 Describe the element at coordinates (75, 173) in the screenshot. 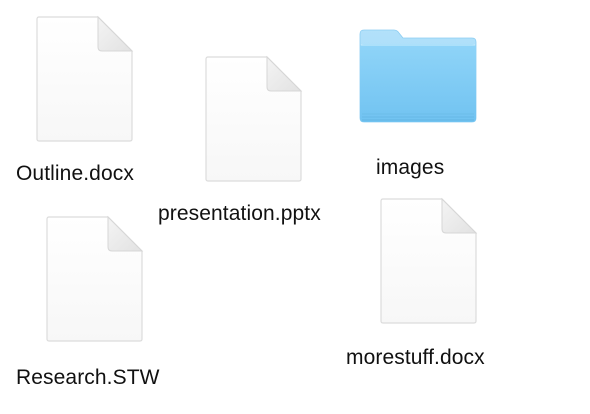

I see `file-name-label: Outline.docx` at that location.